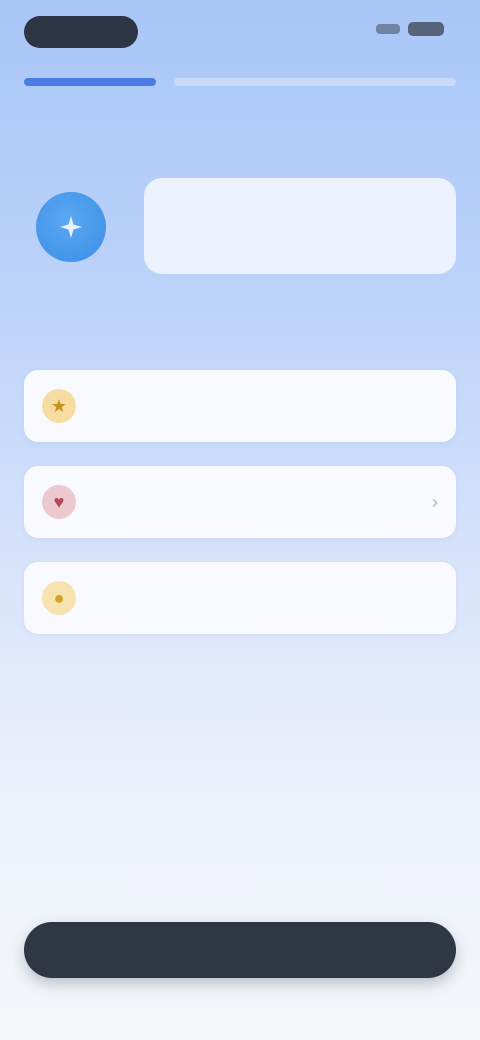  Describe the element at coordinates (435, 501) in the screenshot. I see `chevron-right-icon: ›` at that location.